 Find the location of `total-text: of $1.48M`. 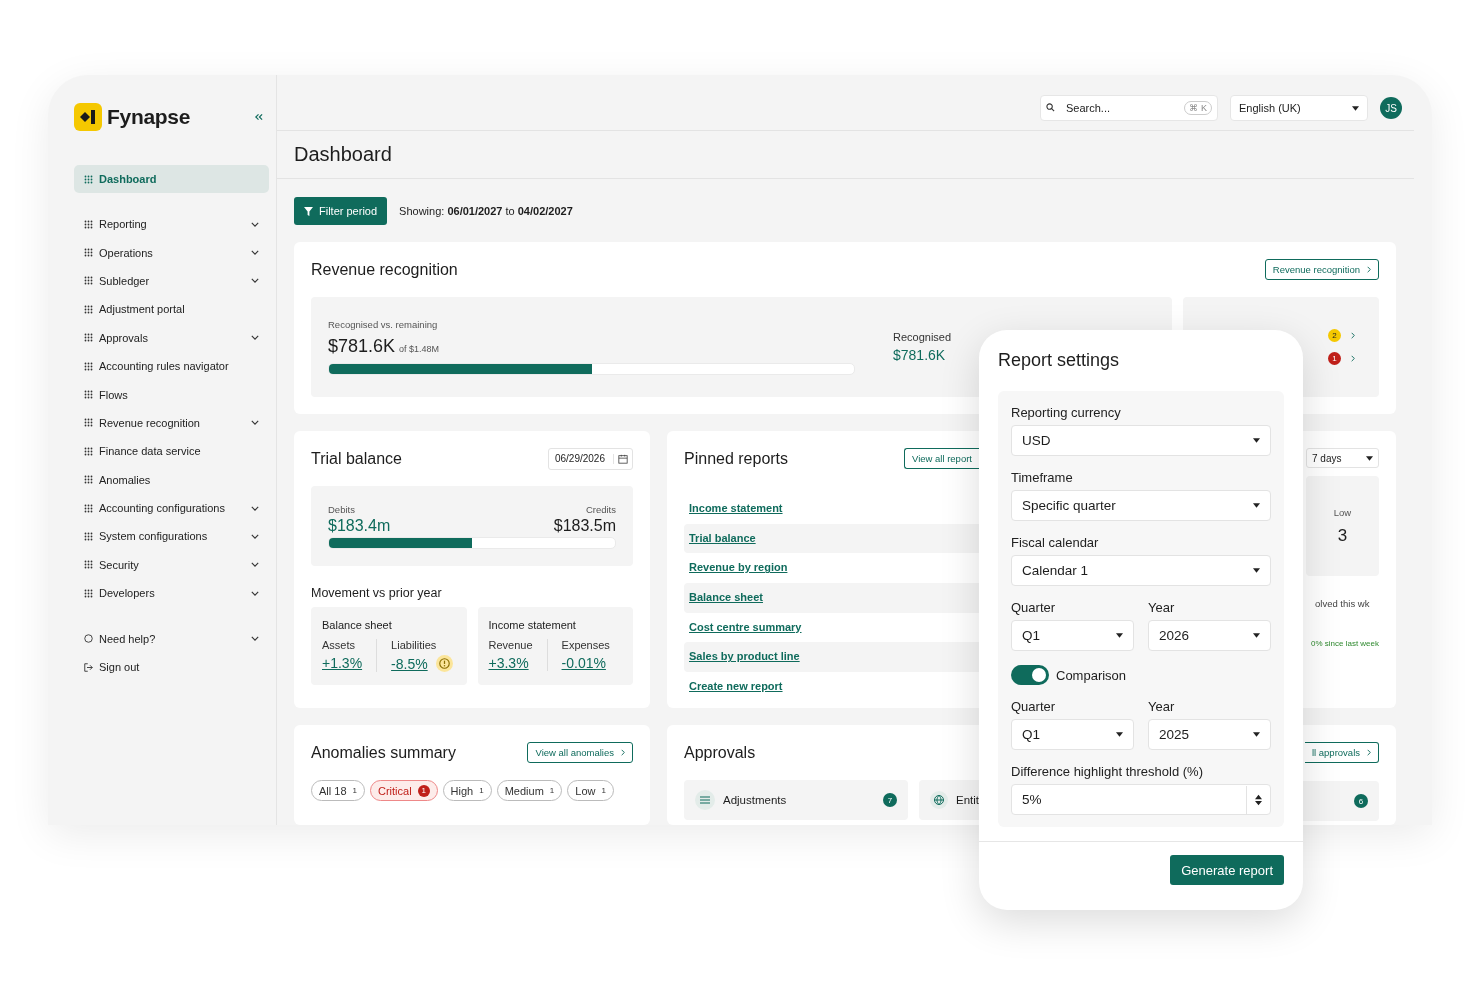

total-text: of $1.48M is located at coordinates (419, 349).